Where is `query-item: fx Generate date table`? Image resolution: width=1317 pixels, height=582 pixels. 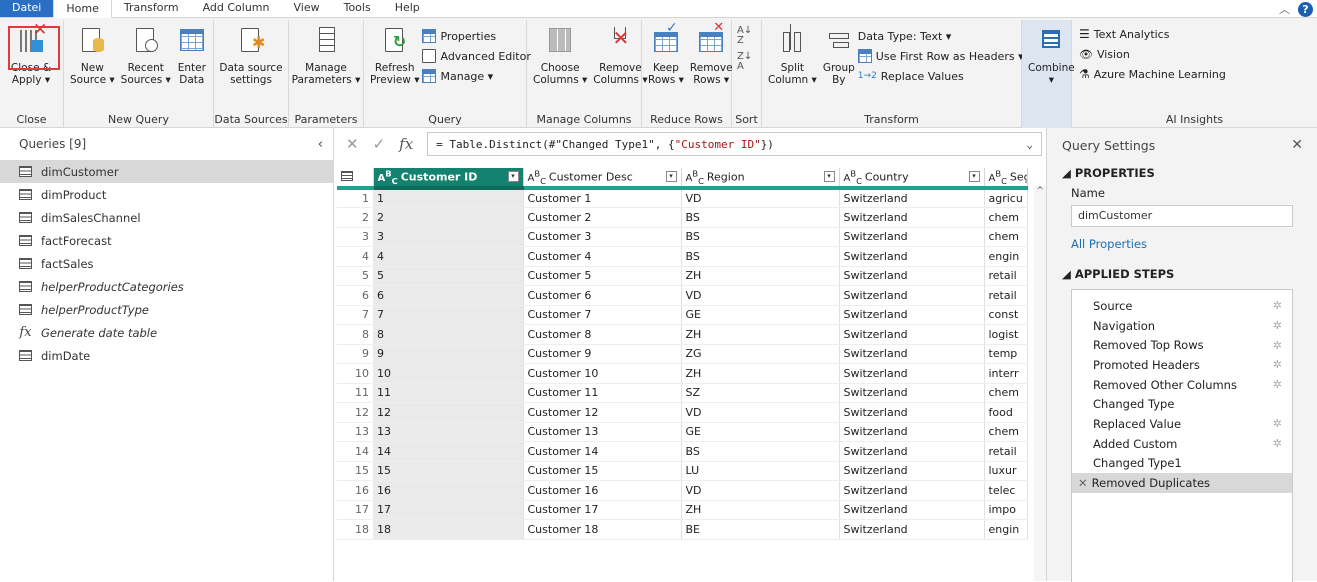 query-item: fx Generate date table is located at coordinates (166, 332).